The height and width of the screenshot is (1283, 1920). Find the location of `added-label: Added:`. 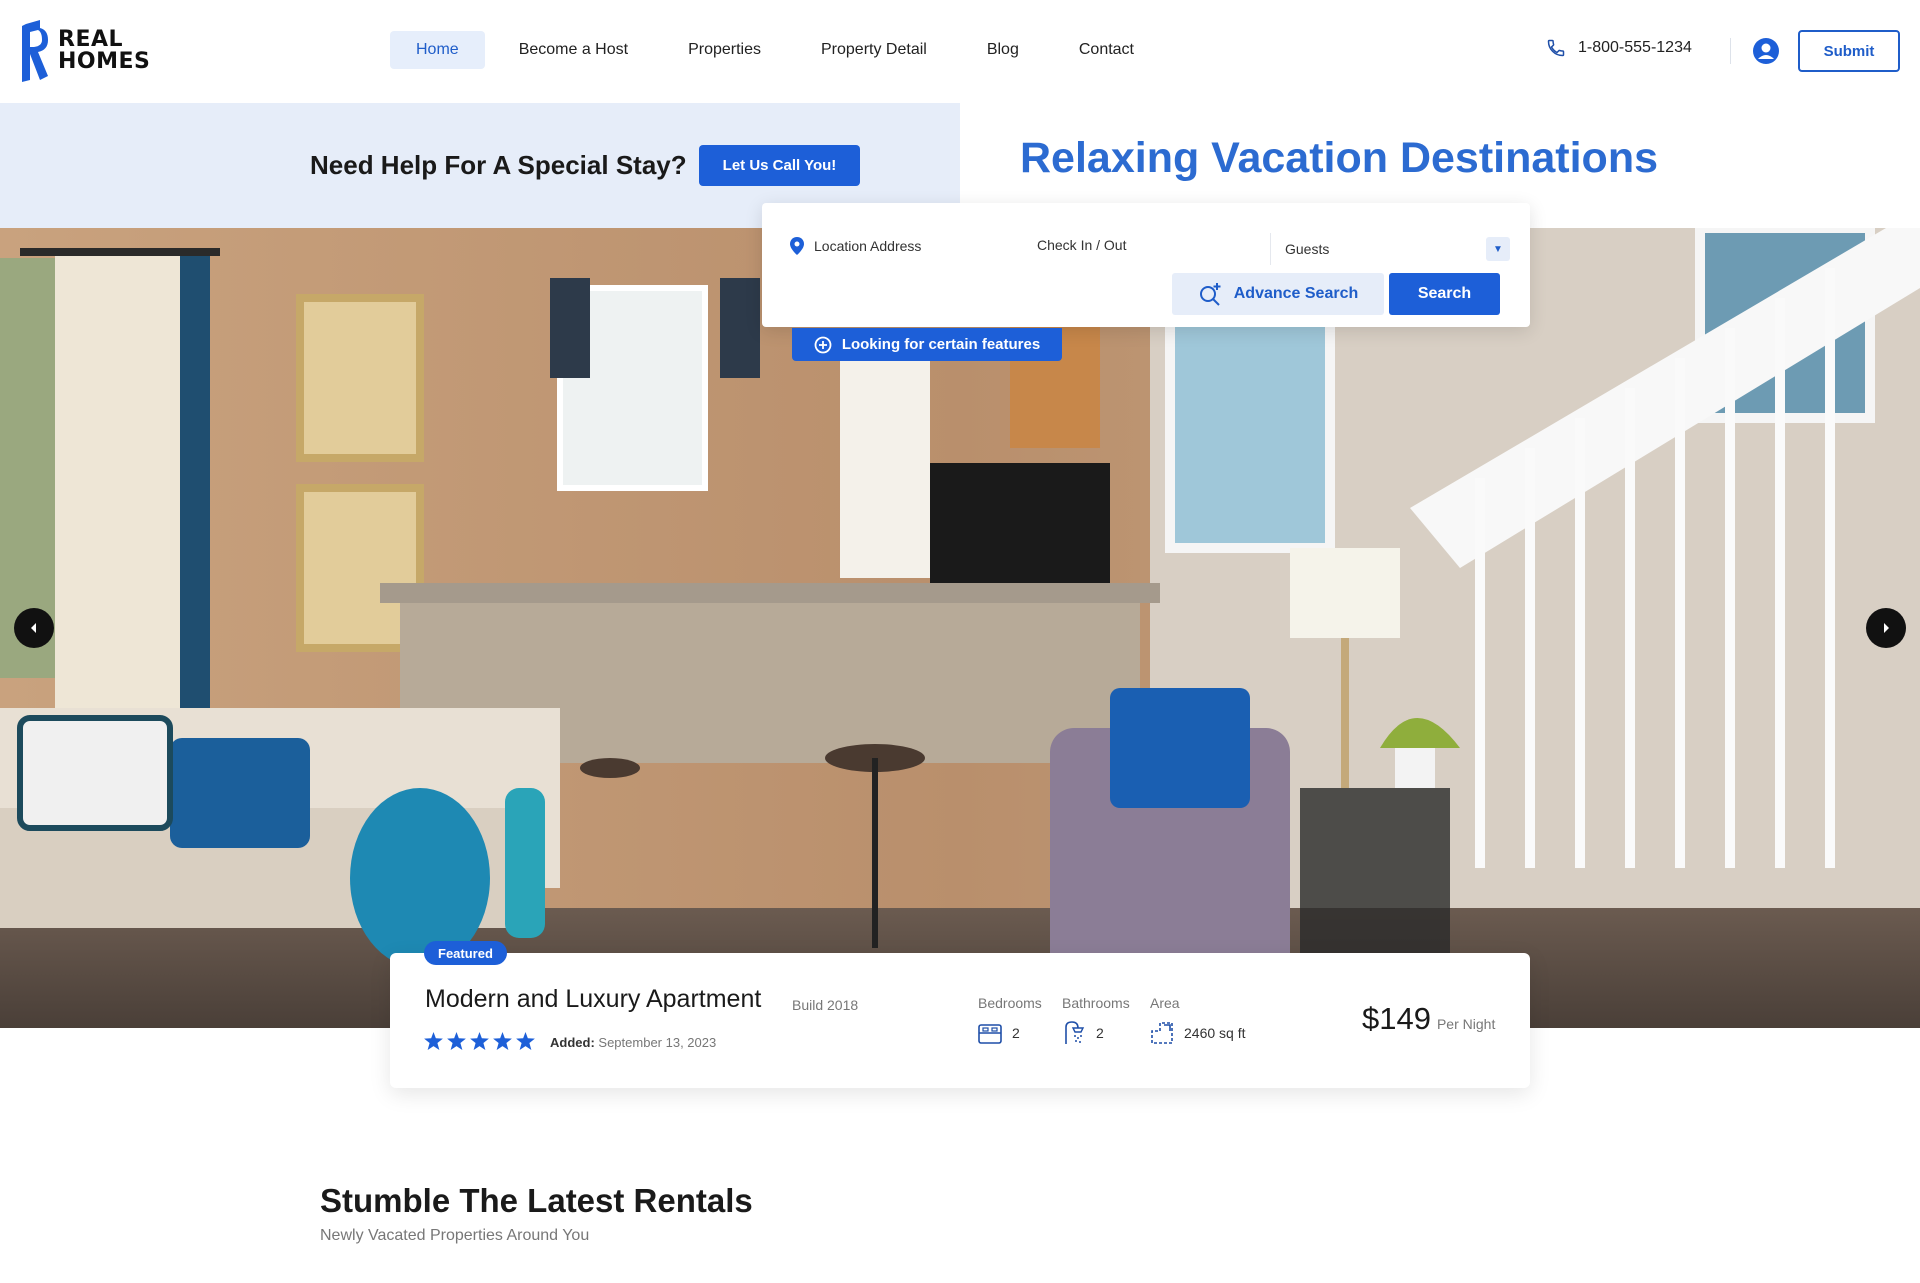

added-label: Added: is located at coordinates (572, 1042).